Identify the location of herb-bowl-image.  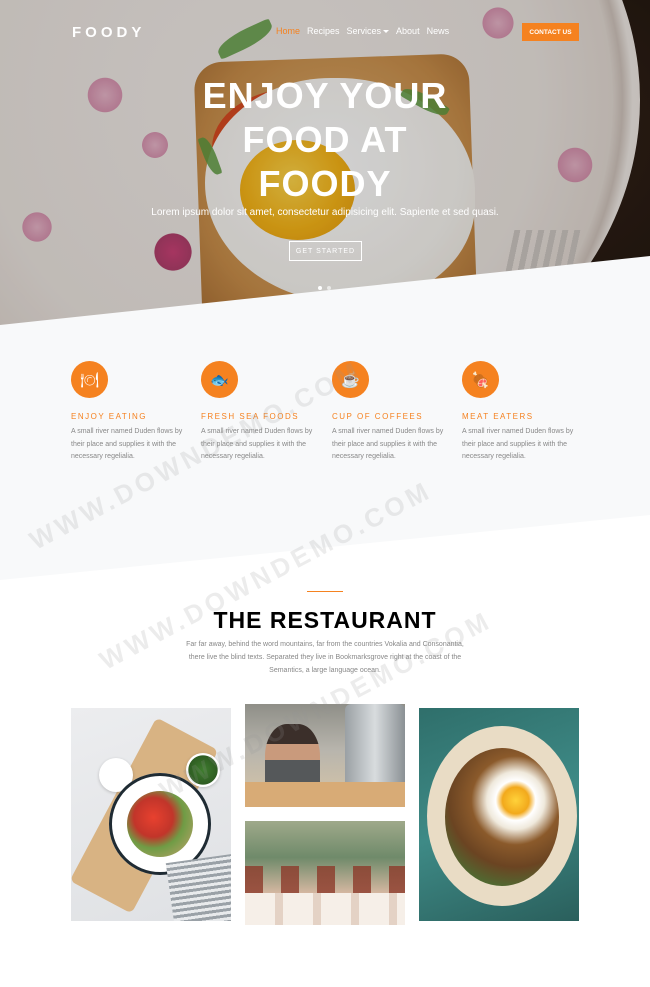
(203, 770).